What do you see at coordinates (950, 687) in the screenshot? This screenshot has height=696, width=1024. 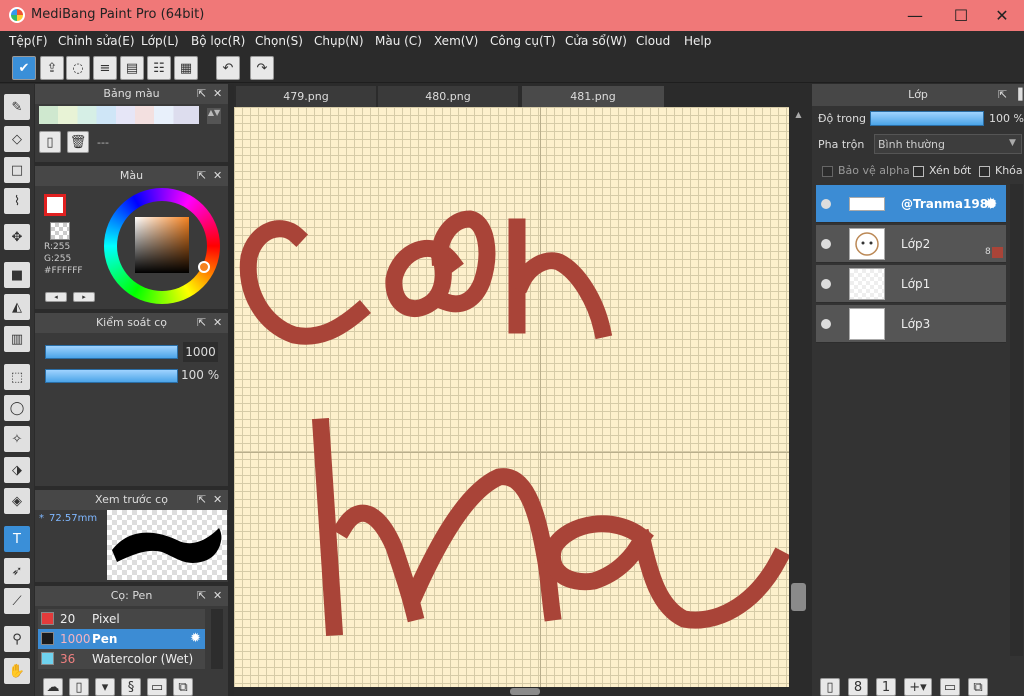 I see `layer-folder-icon: ▭` at bounding box center [950, 687].